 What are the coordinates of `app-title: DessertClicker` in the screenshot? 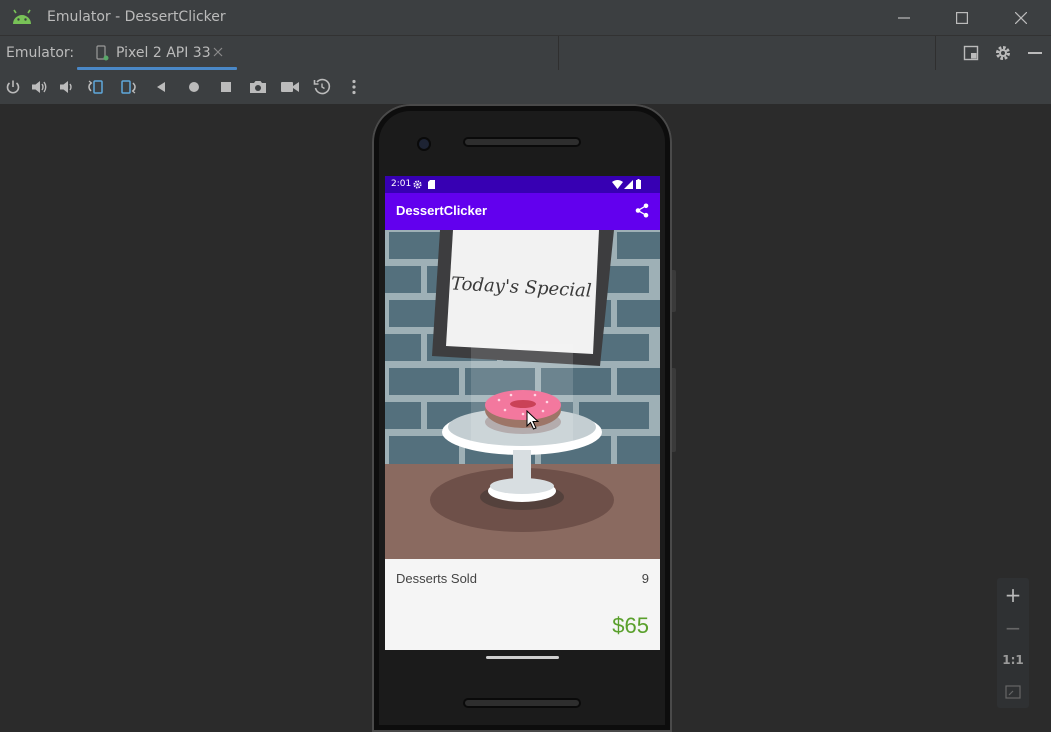 It's located at (442, 210).